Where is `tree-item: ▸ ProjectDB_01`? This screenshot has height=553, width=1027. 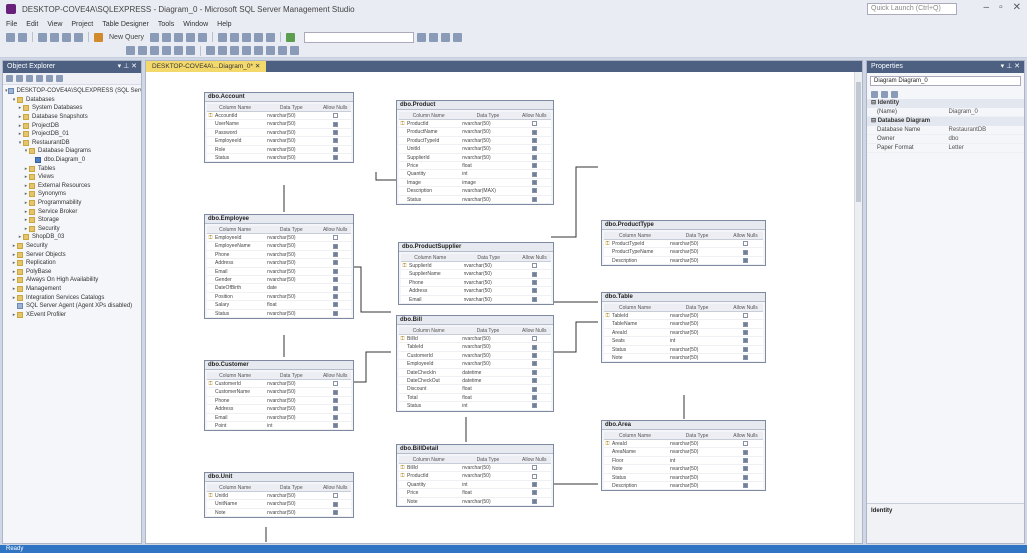
tree-item: ▸ ProjectDB_01 is located at coordinates (72, 134).